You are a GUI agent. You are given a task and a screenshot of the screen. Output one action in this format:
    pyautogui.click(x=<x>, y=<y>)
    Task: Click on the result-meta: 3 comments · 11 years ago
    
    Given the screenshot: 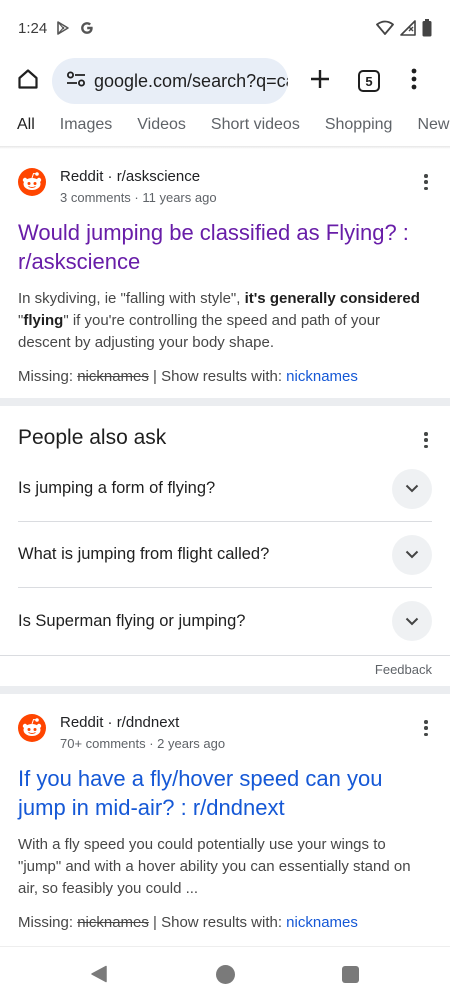 What is the action you would take?
    pyautogui.click(x=138, y=197)
    